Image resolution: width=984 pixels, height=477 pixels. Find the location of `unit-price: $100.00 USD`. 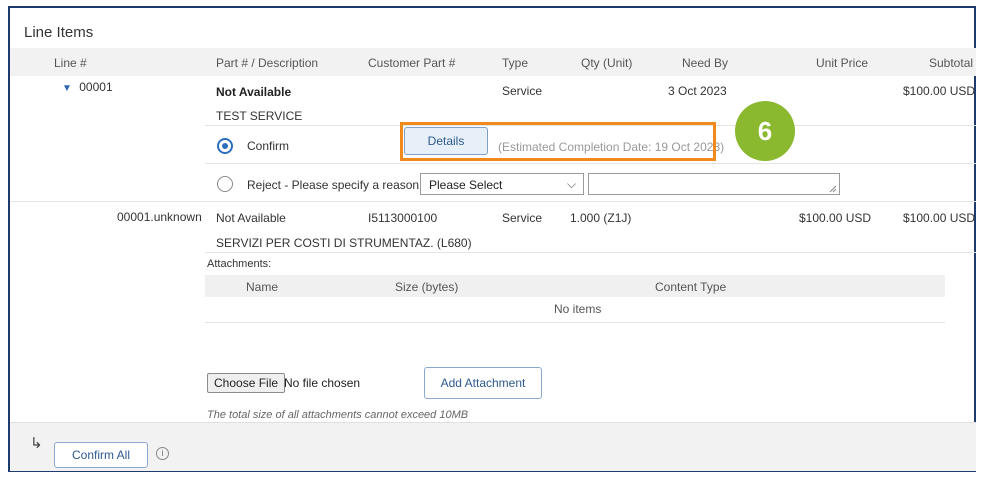

unit-price: $100.00 USD is located at coordinates (835, 218).